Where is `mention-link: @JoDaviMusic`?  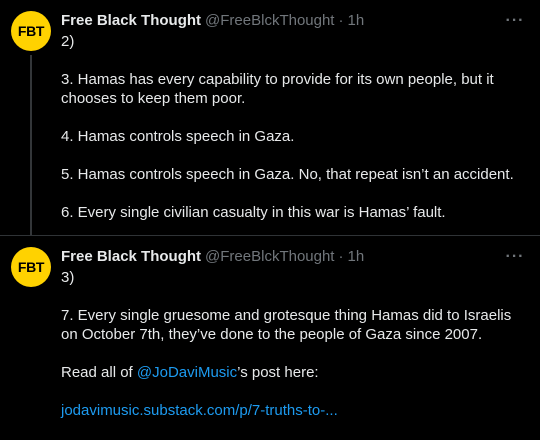
mention-link: @JoDaviMusic is located at coordinates (187, 372).